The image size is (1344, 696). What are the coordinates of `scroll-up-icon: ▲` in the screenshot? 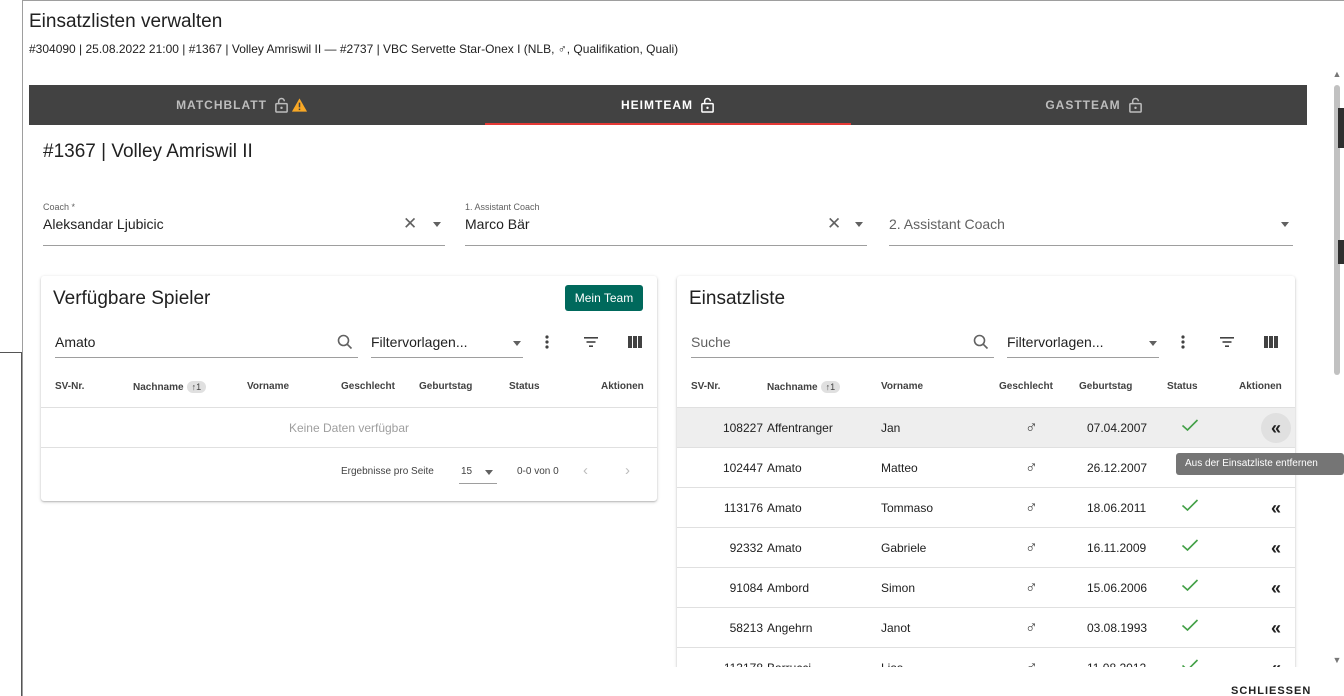 It's located at (1337, 74).